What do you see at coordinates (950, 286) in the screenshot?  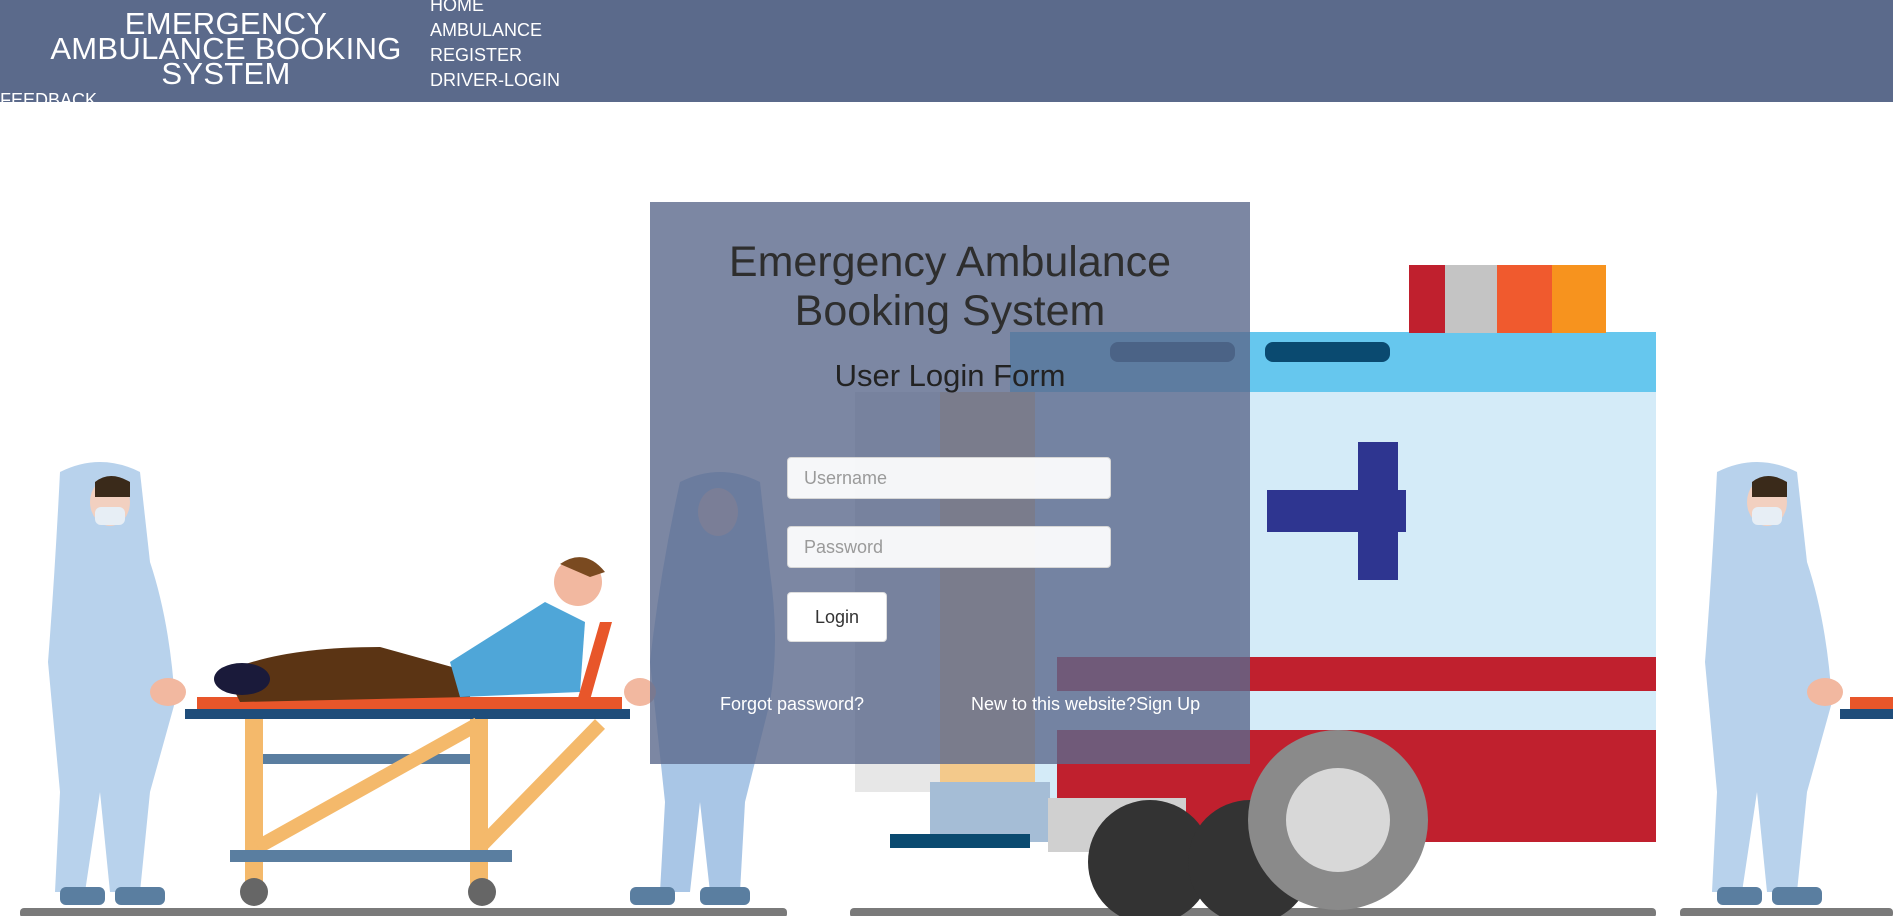 I see `login-title: Emergency Ambulance Booking System` at bounding box center [950, 286].